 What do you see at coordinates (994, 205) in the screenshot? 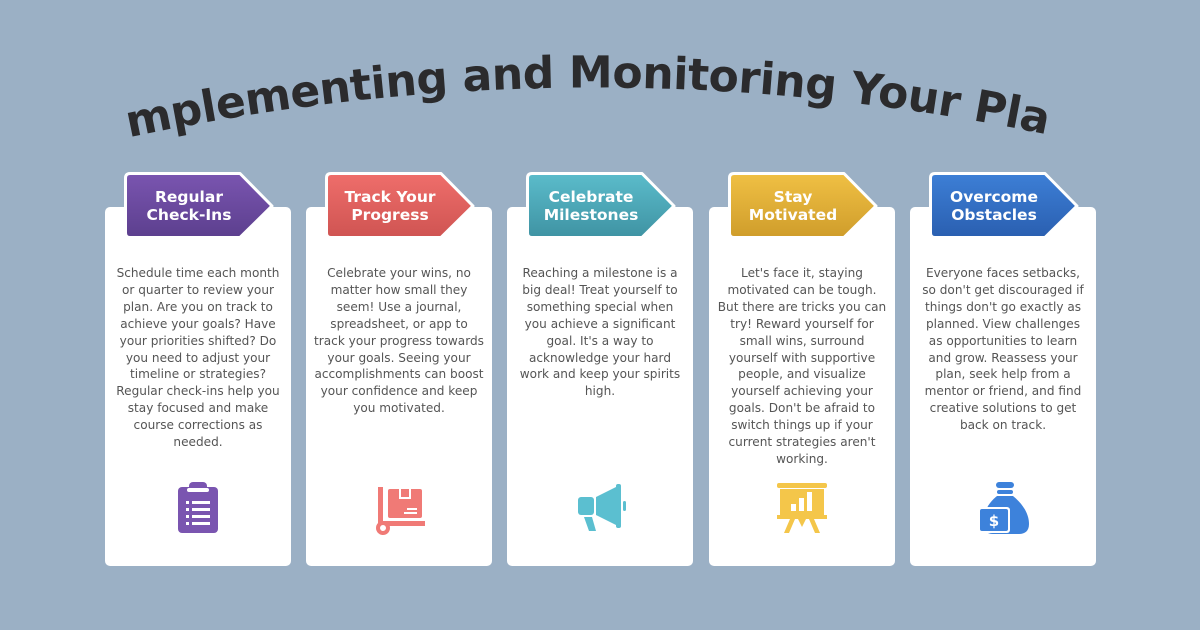
I see `card-heading: Overcome Obstacles` at bounding box center [994, 205].